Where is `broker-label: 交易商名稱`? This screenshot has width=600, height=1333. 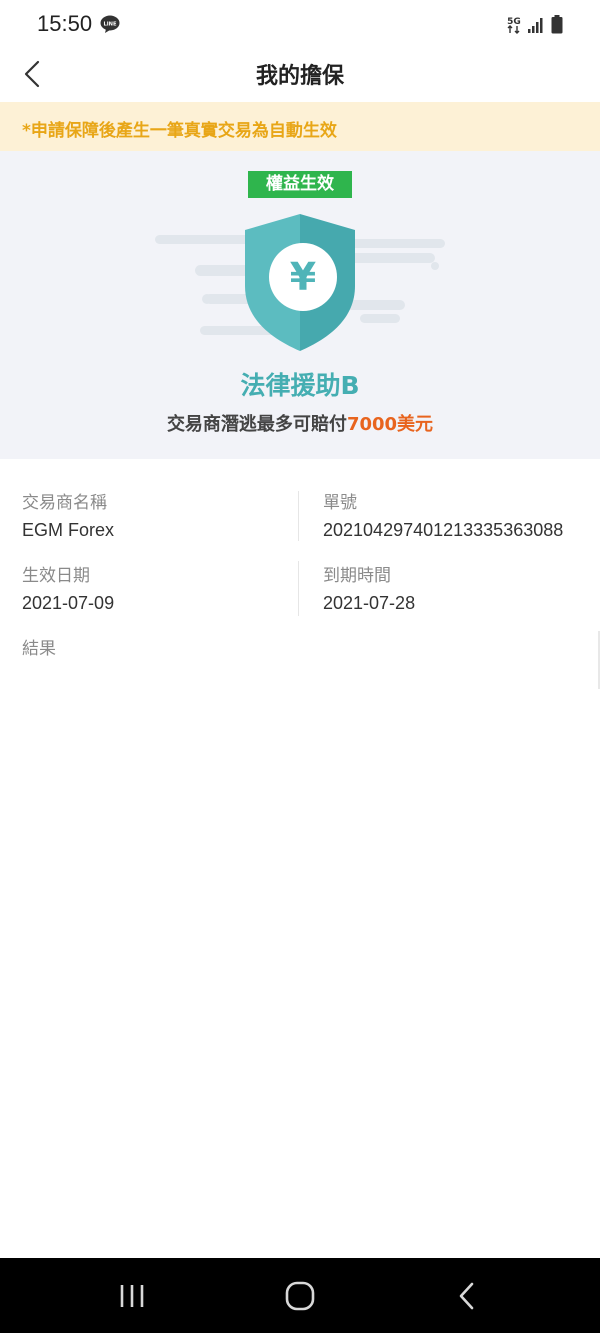
broker-label: 交易商名稱 is located at coordinates (64, 503).